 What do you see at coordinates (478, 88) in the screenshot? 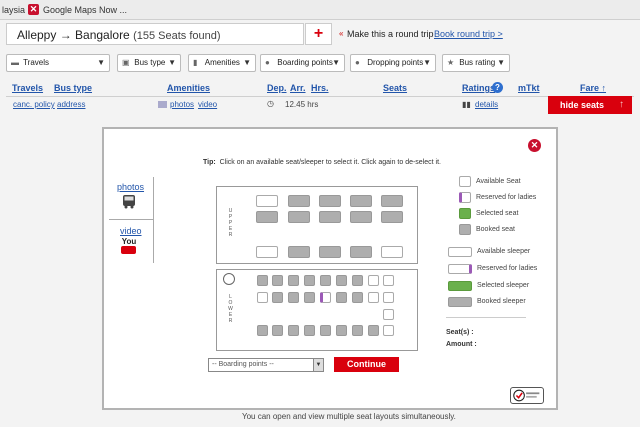
I see `column-ratings: Ratings` at bounding box center [478, 88].